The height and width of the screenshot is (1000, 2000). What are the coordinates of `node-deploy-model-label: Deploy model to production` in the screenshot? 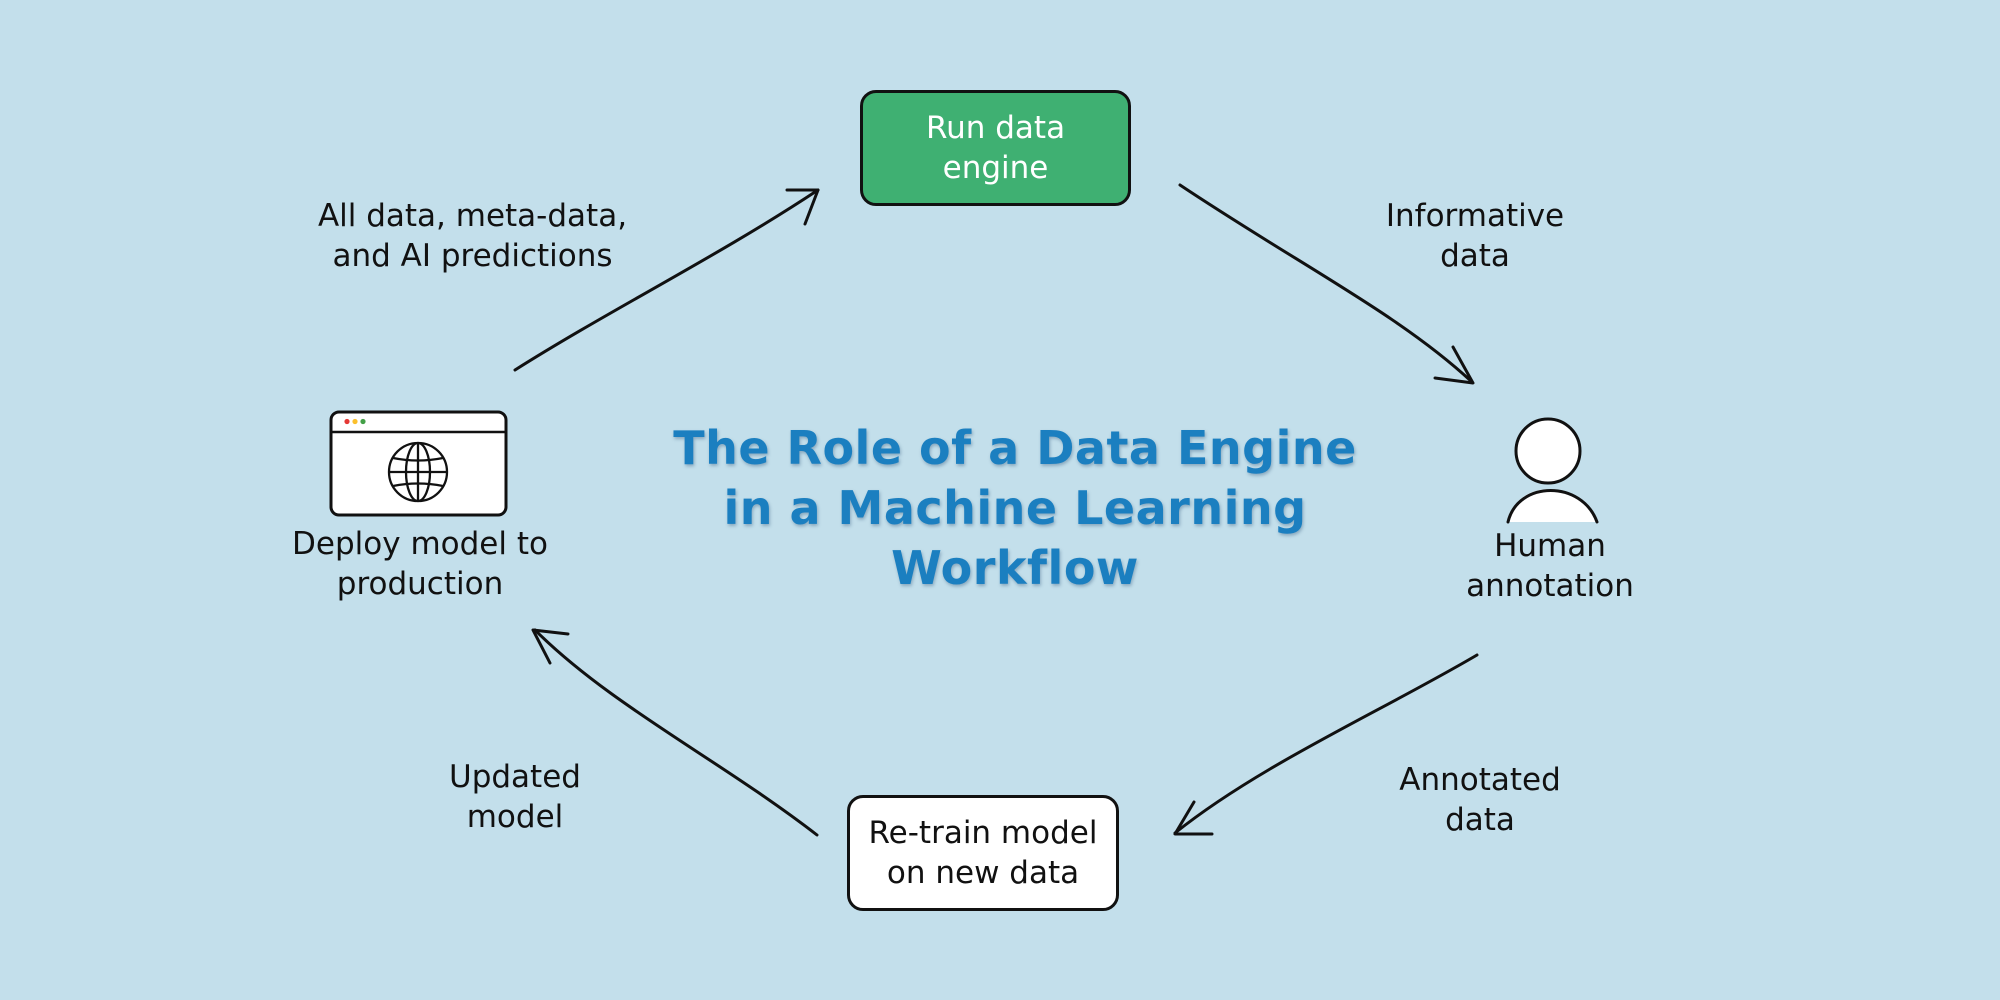 It's located at (420, 564).